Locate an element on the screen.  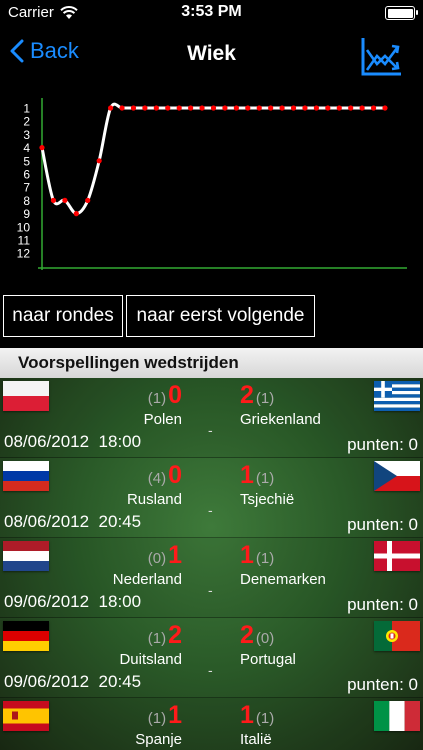
home-team-name: Nederland is located at coordinates (147, 579).